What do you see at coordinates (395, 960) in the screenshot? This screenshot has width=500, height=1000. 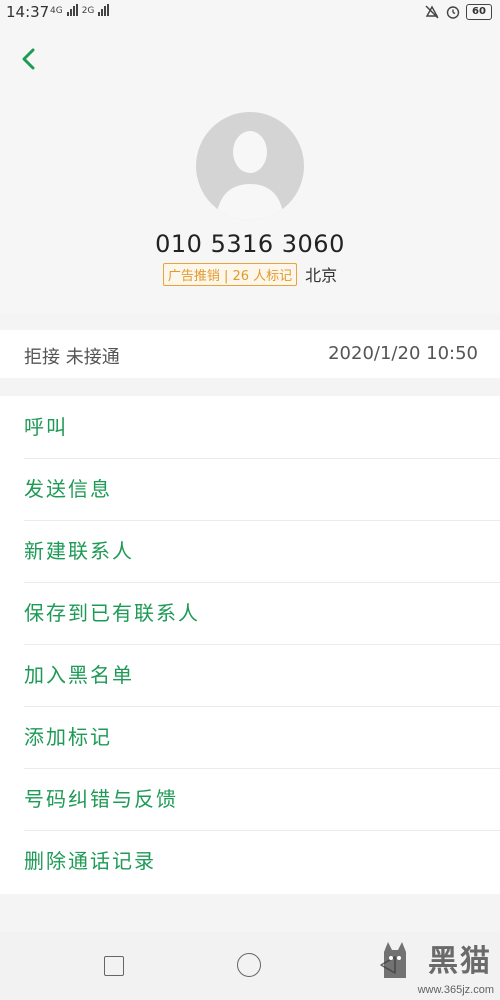 I see `cat-logo-icon` at bounding box center [395, 960].